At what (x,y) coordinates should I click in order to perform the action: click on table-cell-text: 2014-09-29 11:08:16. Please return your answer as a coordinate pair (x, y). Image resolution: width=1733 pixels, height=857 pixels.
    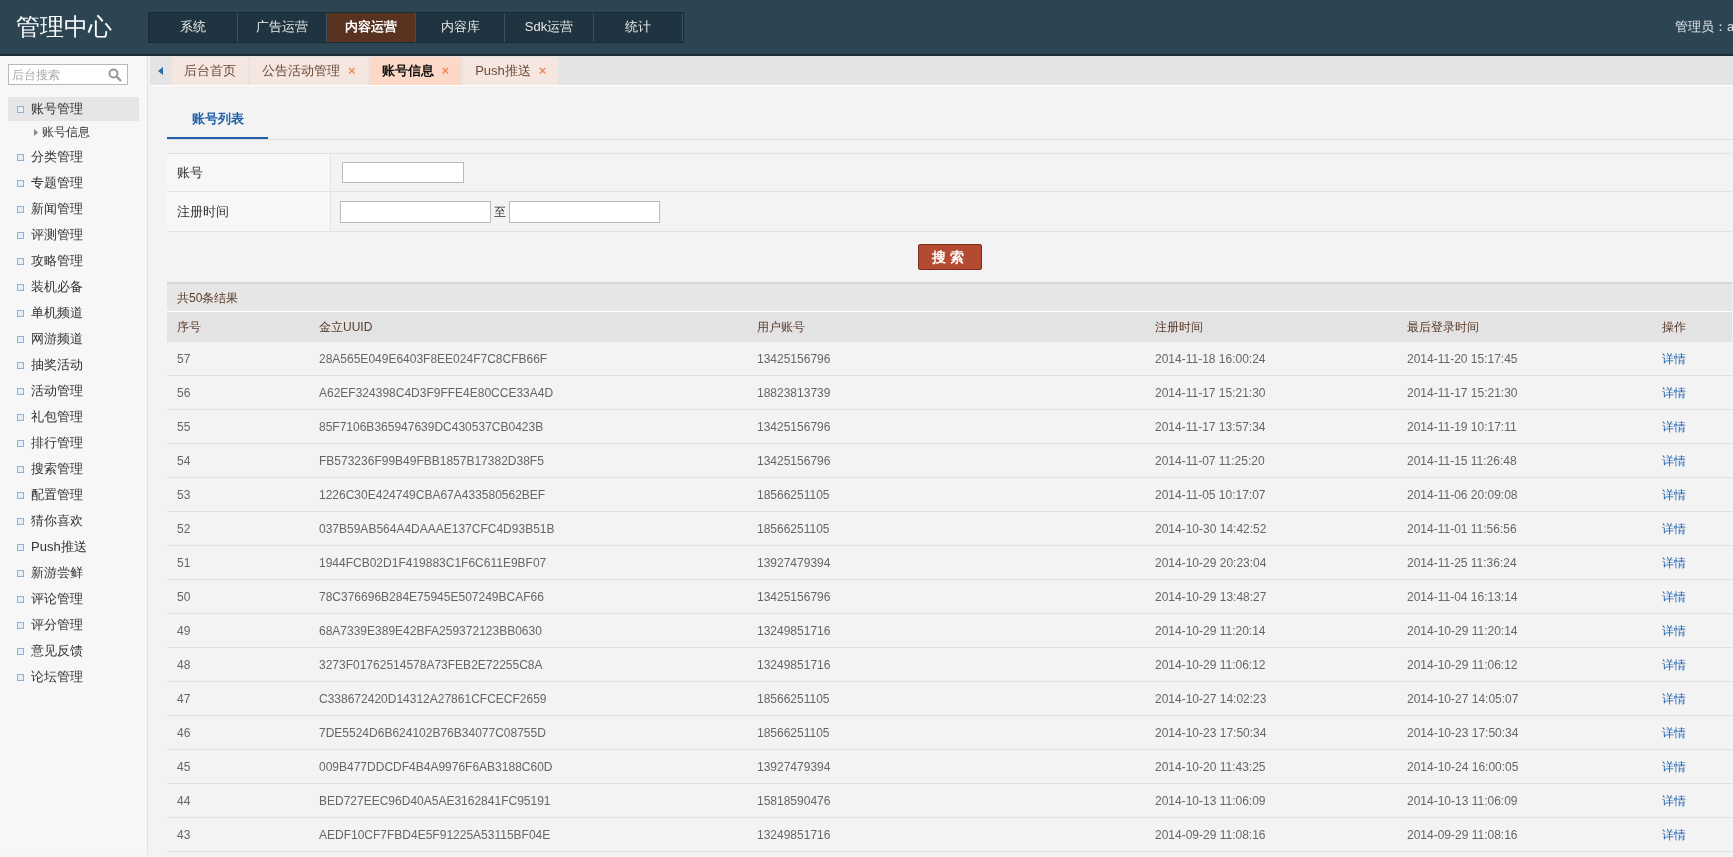
    Looking at the image, I should click on (1210, 835).